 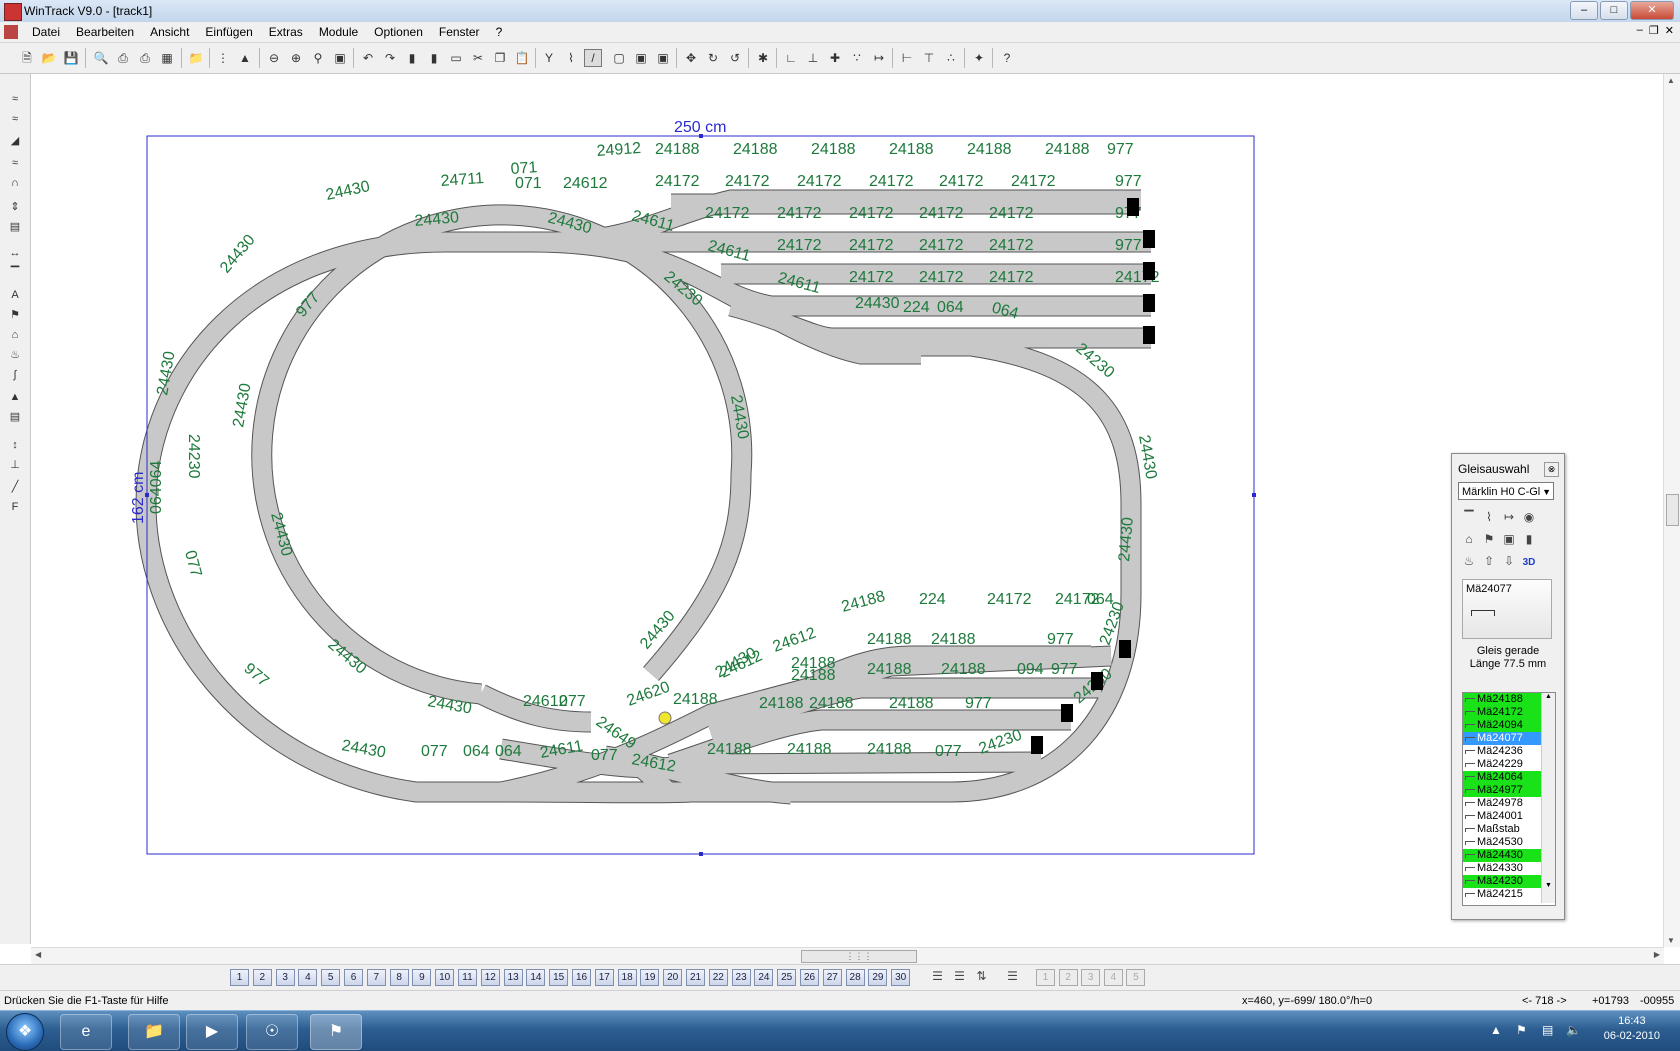 I want to click on context-help-icon: ?, so click(x=1007, y=58).